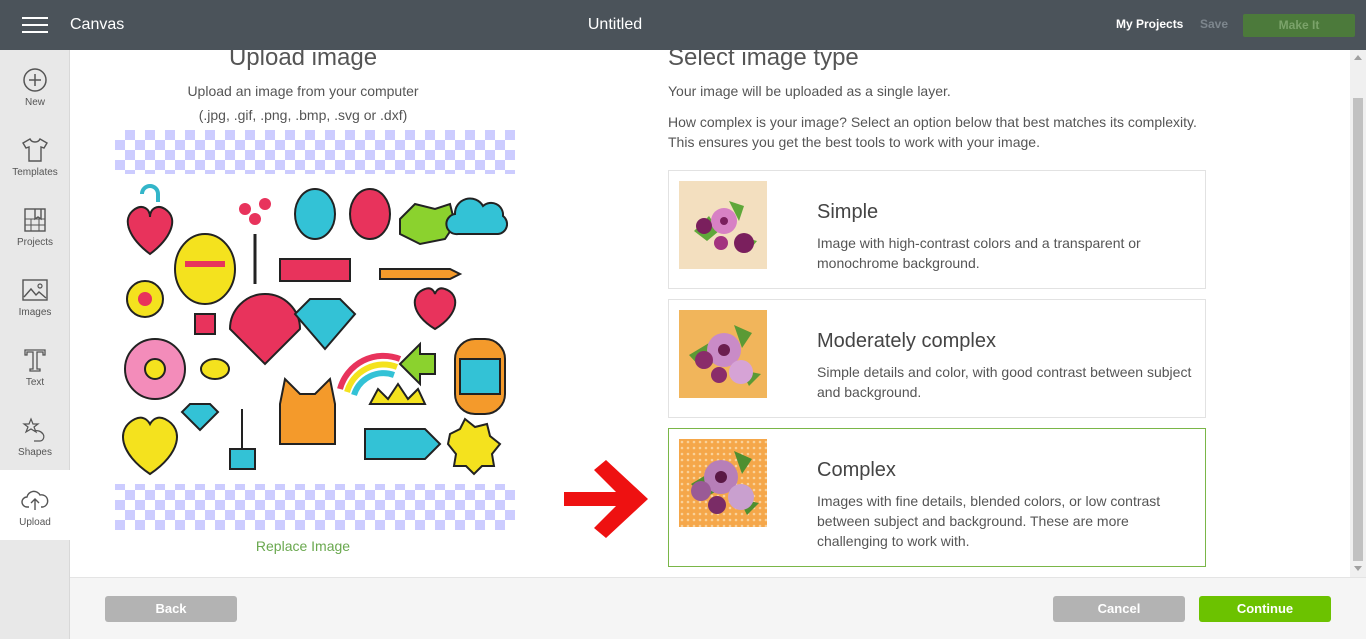 The width and height of the screenshot is (1366, 639). Describe the element at coordinates (33, 429) in the screenshot. I see `shapes-icon` at that location.